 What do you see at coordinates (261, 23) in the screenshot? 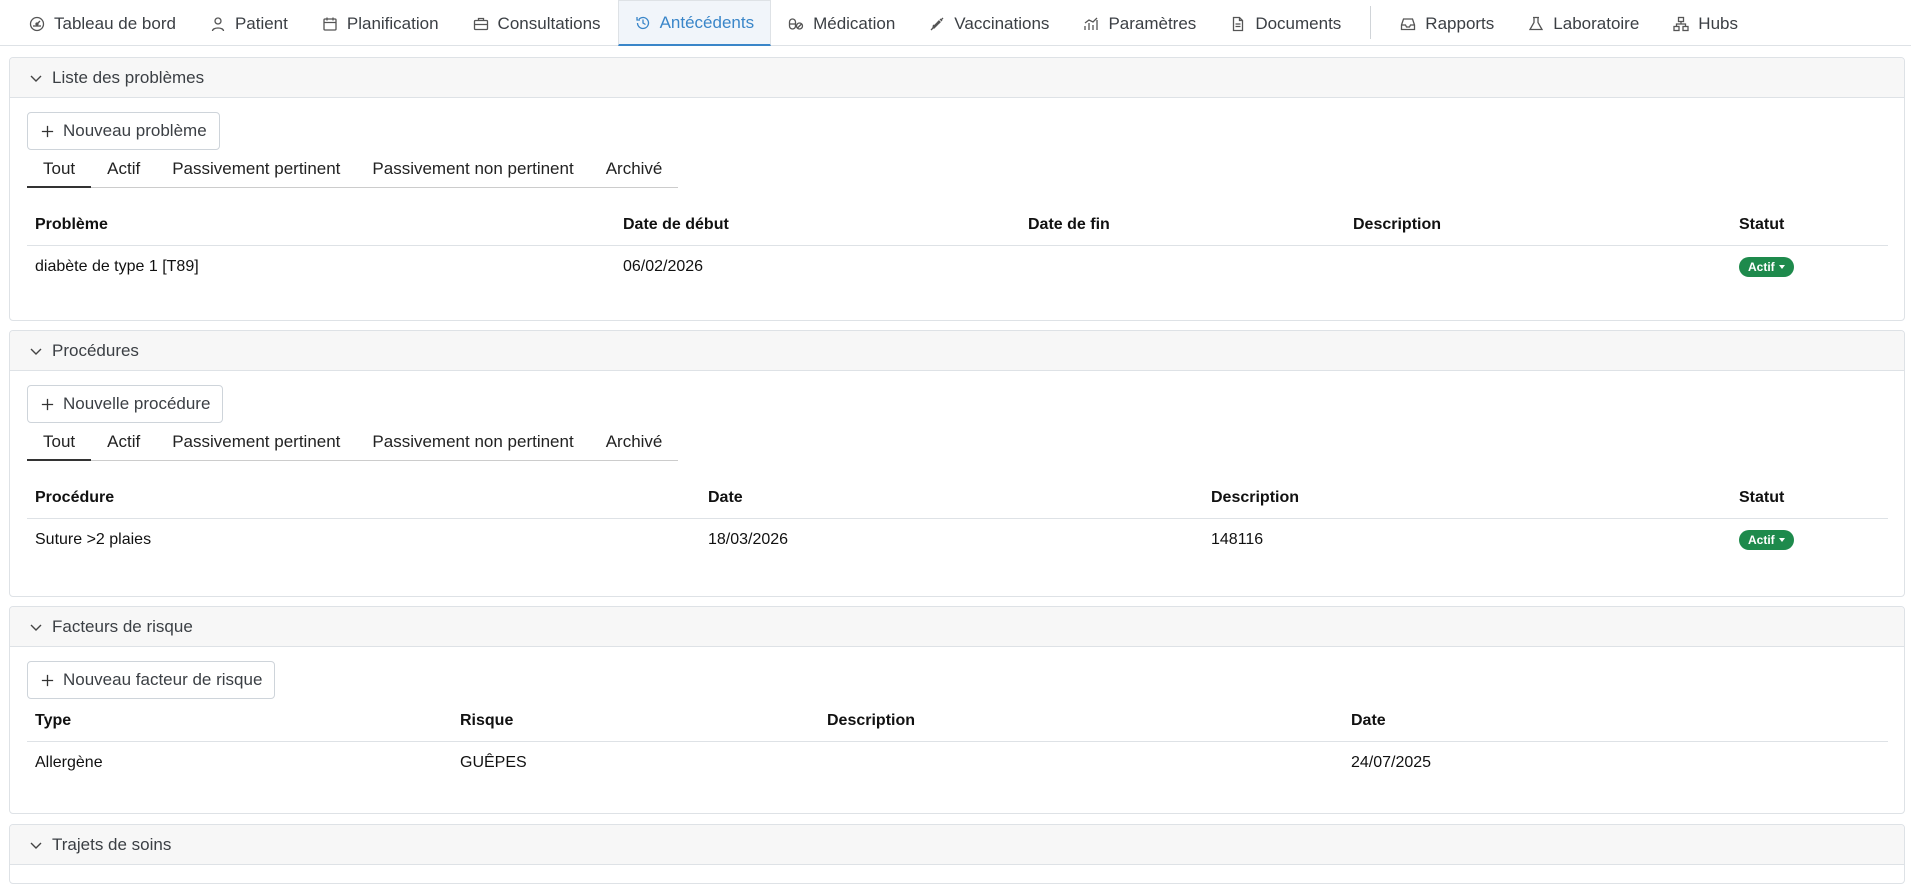
I see `tab-label: Patient` at bounding box center [261, 23].